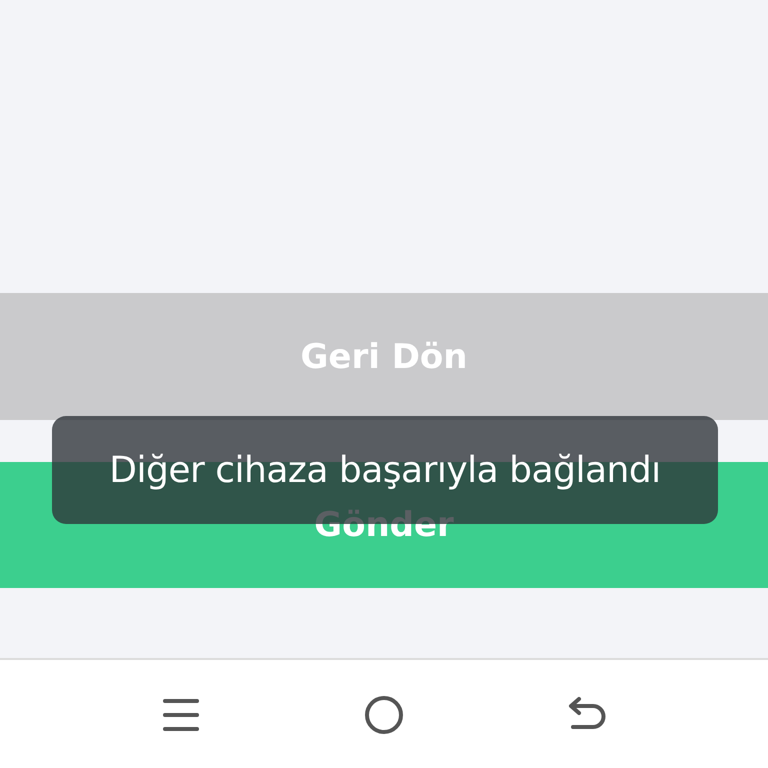  What do you see at coordinates (181, 715) in the screenshot?
I see `menu-icon` at bounding box center [181, 715].